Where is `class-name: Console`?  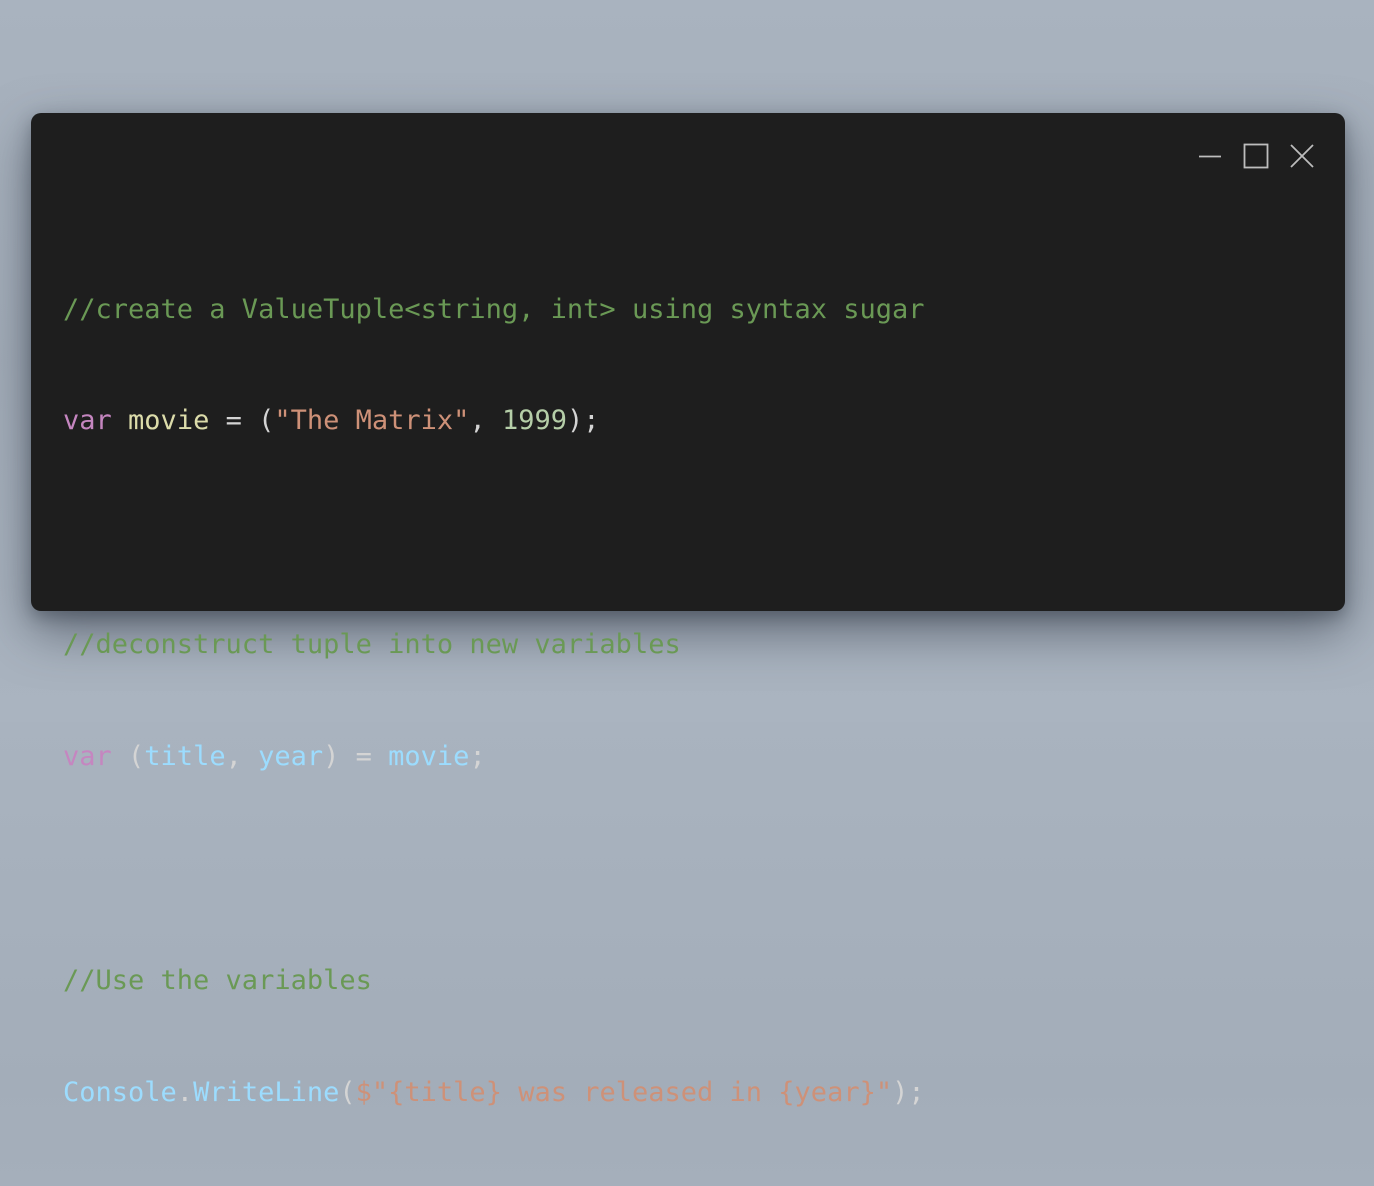 class-name: Console is located at coordinates (120, 1092).